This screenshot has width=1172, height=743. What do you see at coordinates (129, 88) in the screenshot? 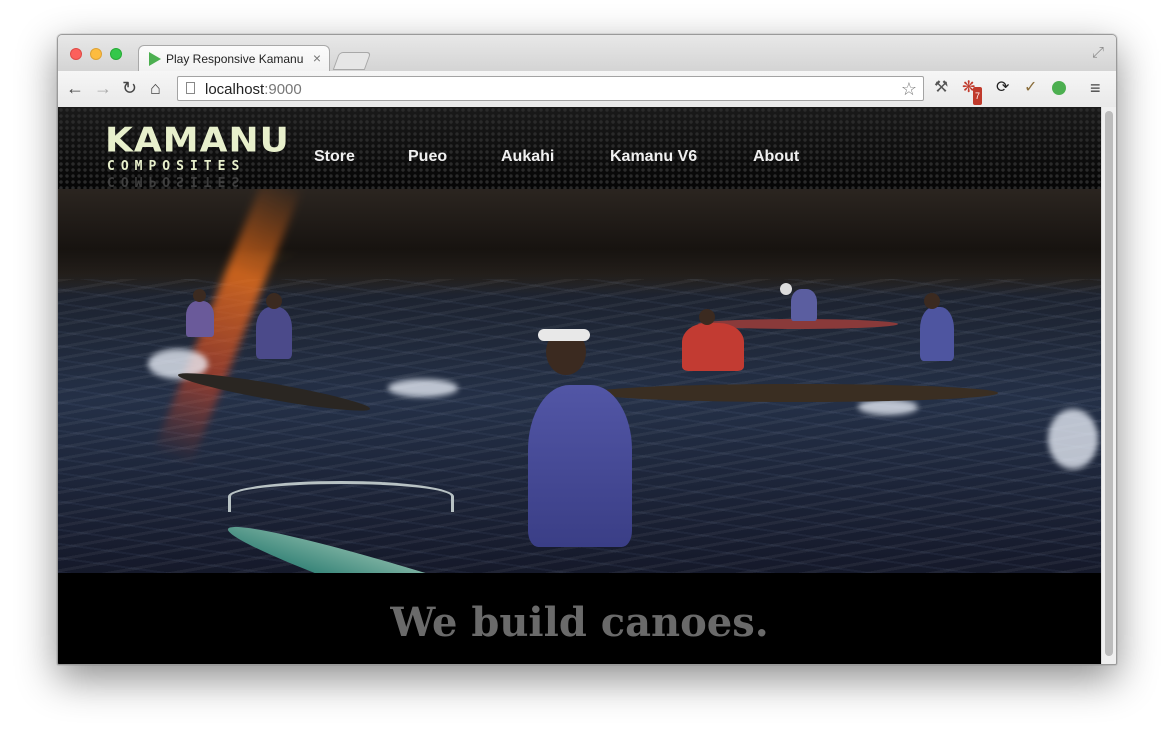
I see `reload-button: ↻` at bounding box center [129, 88].